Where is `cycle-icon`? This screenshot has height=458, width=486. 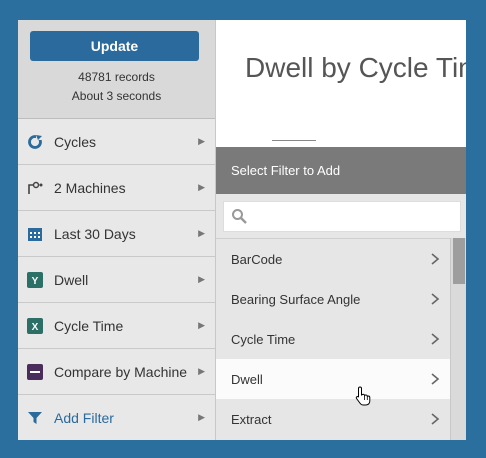
cycle-icon is located at coordinates (35, 142).